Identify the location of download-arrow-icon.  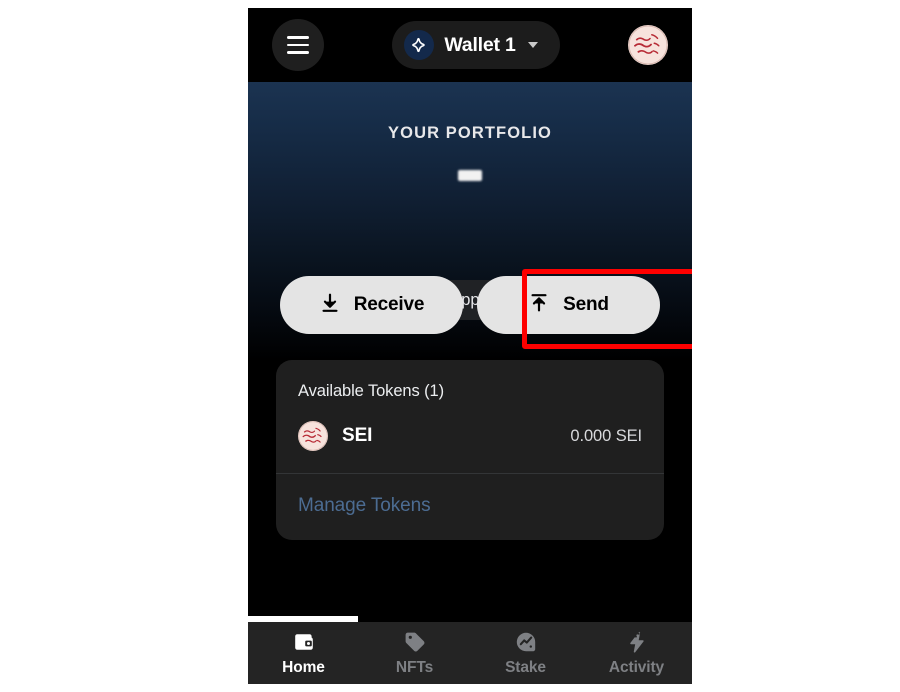
(330, 305).